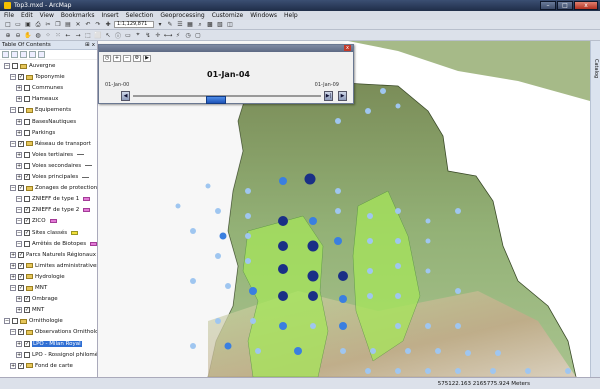  What do you see at coordinates (93, 45) in the screenshot?
I see `close-icon: x` at bounding box center [93, 45].